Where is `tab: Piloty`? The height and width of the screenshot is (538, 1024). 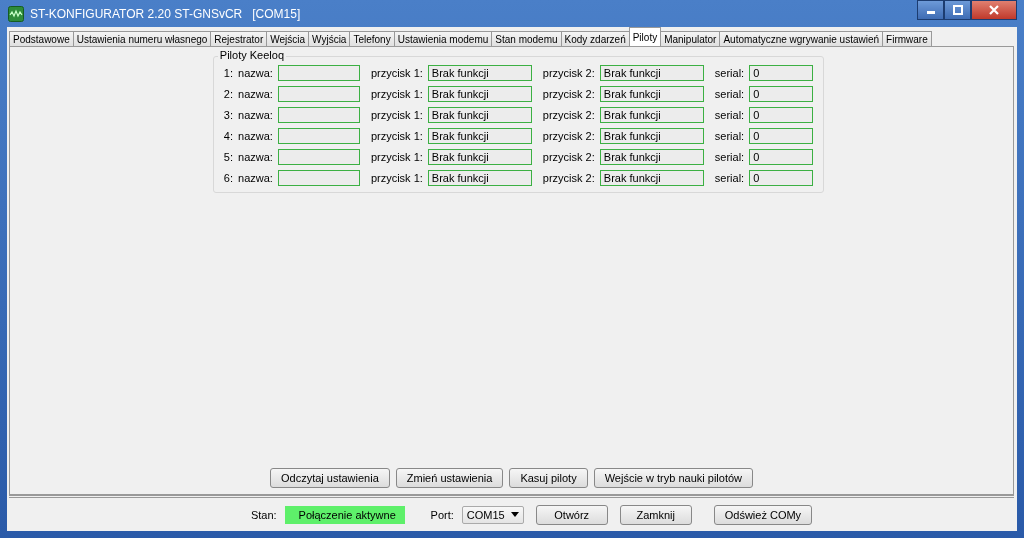
tab: Piloty is located at coordinates (645, 36).